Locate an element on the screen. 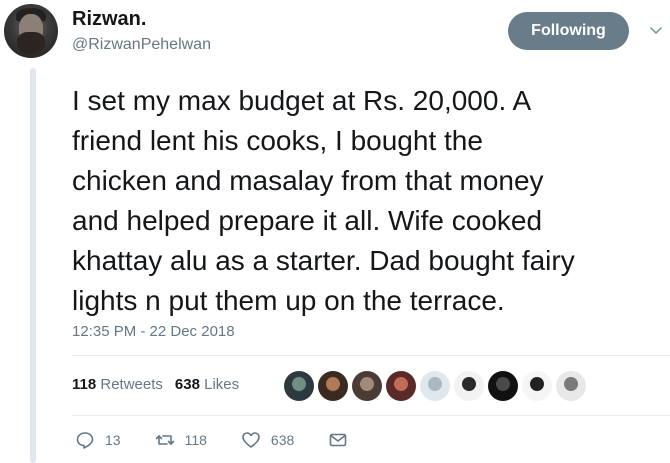 The image size is (670, 463). likes-stat: 638 Likes is located at coordinates (207, 384).